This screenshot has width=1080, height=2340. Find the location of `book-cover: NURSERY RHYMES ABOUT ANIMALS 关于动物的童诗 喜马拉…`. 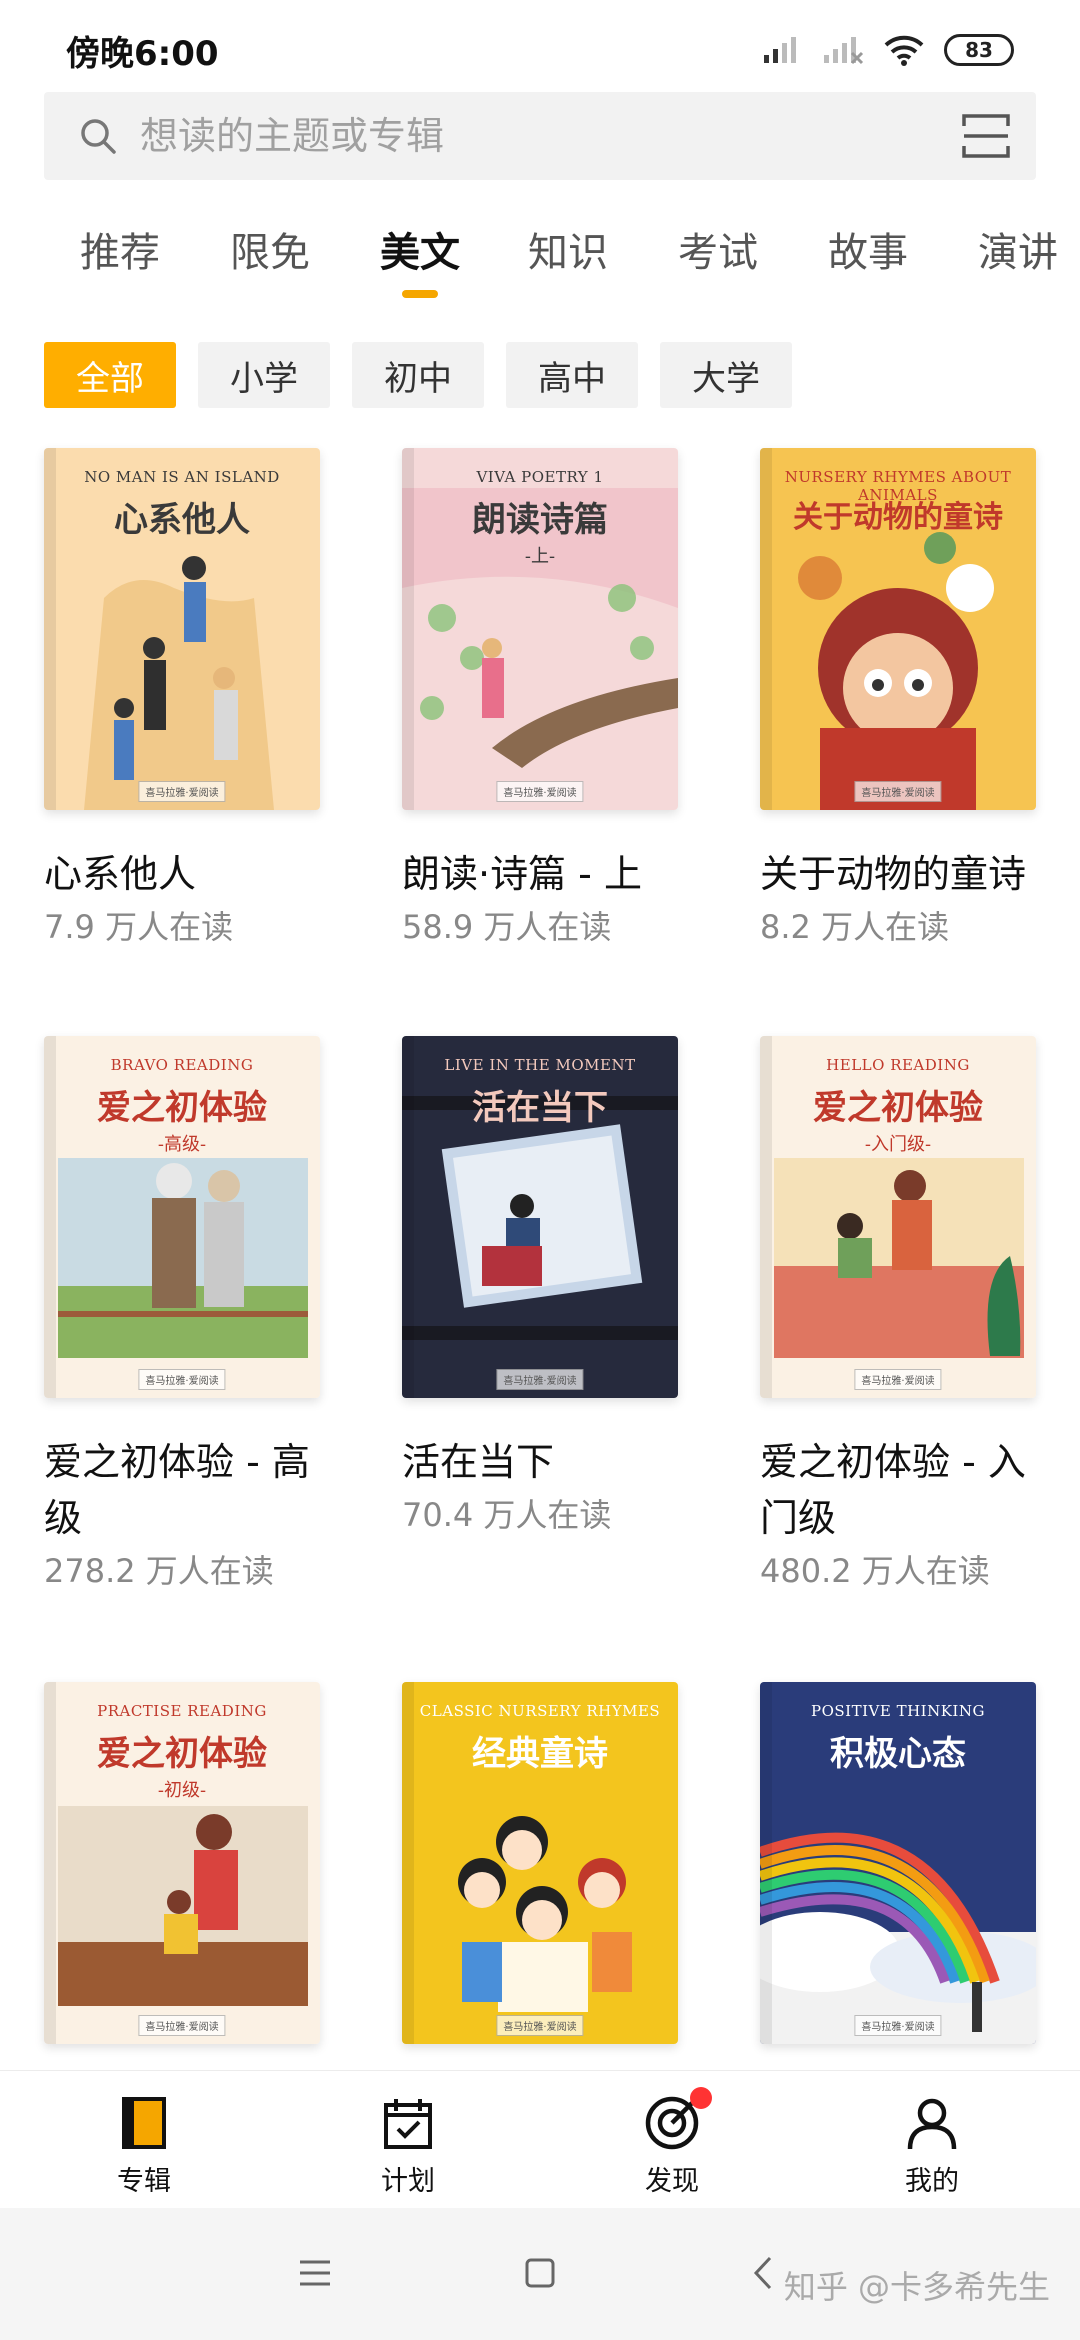

book-cover: NURSERY RHYMES ABOUT ANIMALS 关于动物的童诗 喜马拉… is located at coordinates (898, 629).